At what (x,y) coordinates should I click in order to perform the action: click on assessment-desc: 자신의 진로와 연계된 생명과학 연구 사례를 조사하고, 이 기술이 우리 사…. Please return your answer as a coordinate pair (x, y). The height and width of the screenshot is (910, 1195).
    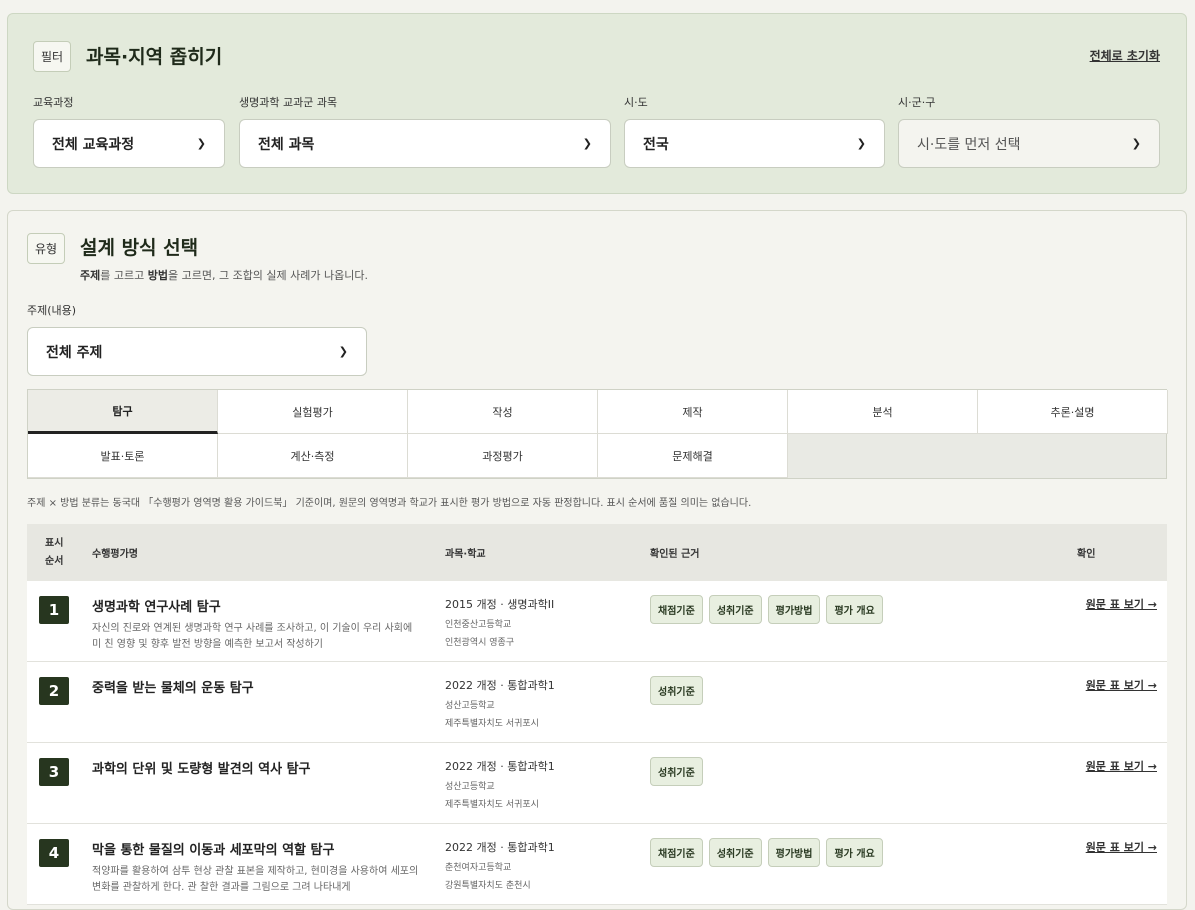
    Looking at the image, I should click on (252, 636).